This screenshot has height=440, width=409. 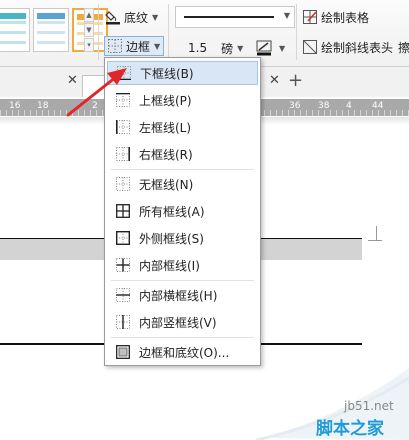 What do you see at coordinates (123, 295) in the screenshot?
I see `inside-horizontal-border-icon` at bounding box center [123, 295].